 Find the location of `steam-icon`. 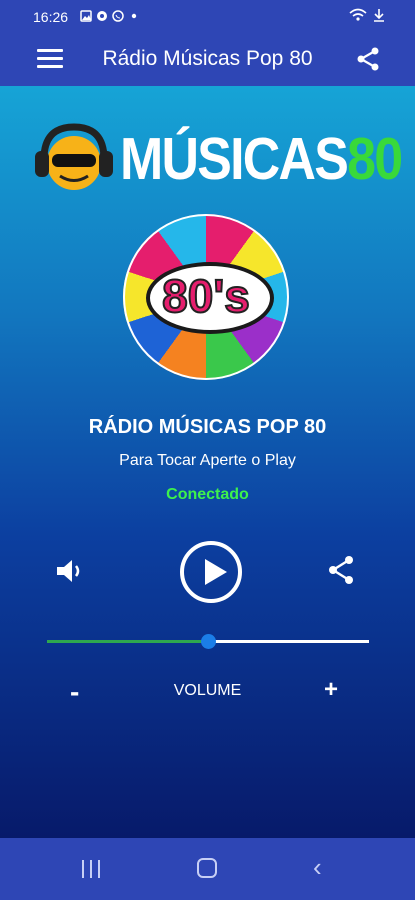

steam-icon is located at coordinates (102, 16).